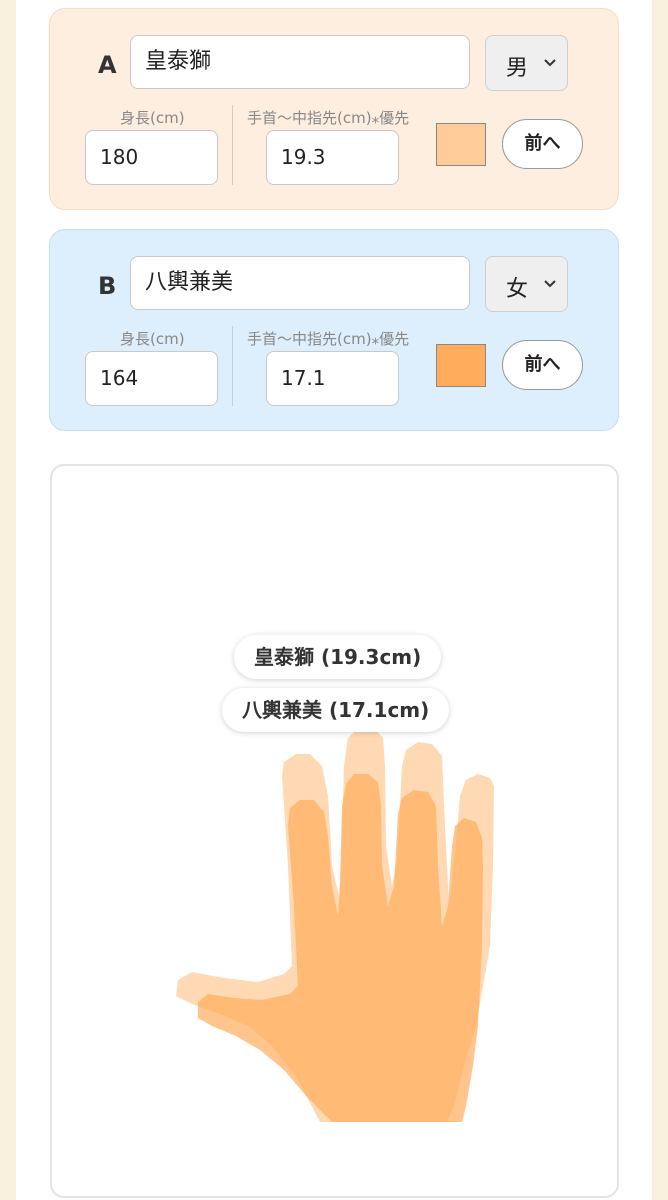  I want to click on person-b-letter: B, so click(107, 286).